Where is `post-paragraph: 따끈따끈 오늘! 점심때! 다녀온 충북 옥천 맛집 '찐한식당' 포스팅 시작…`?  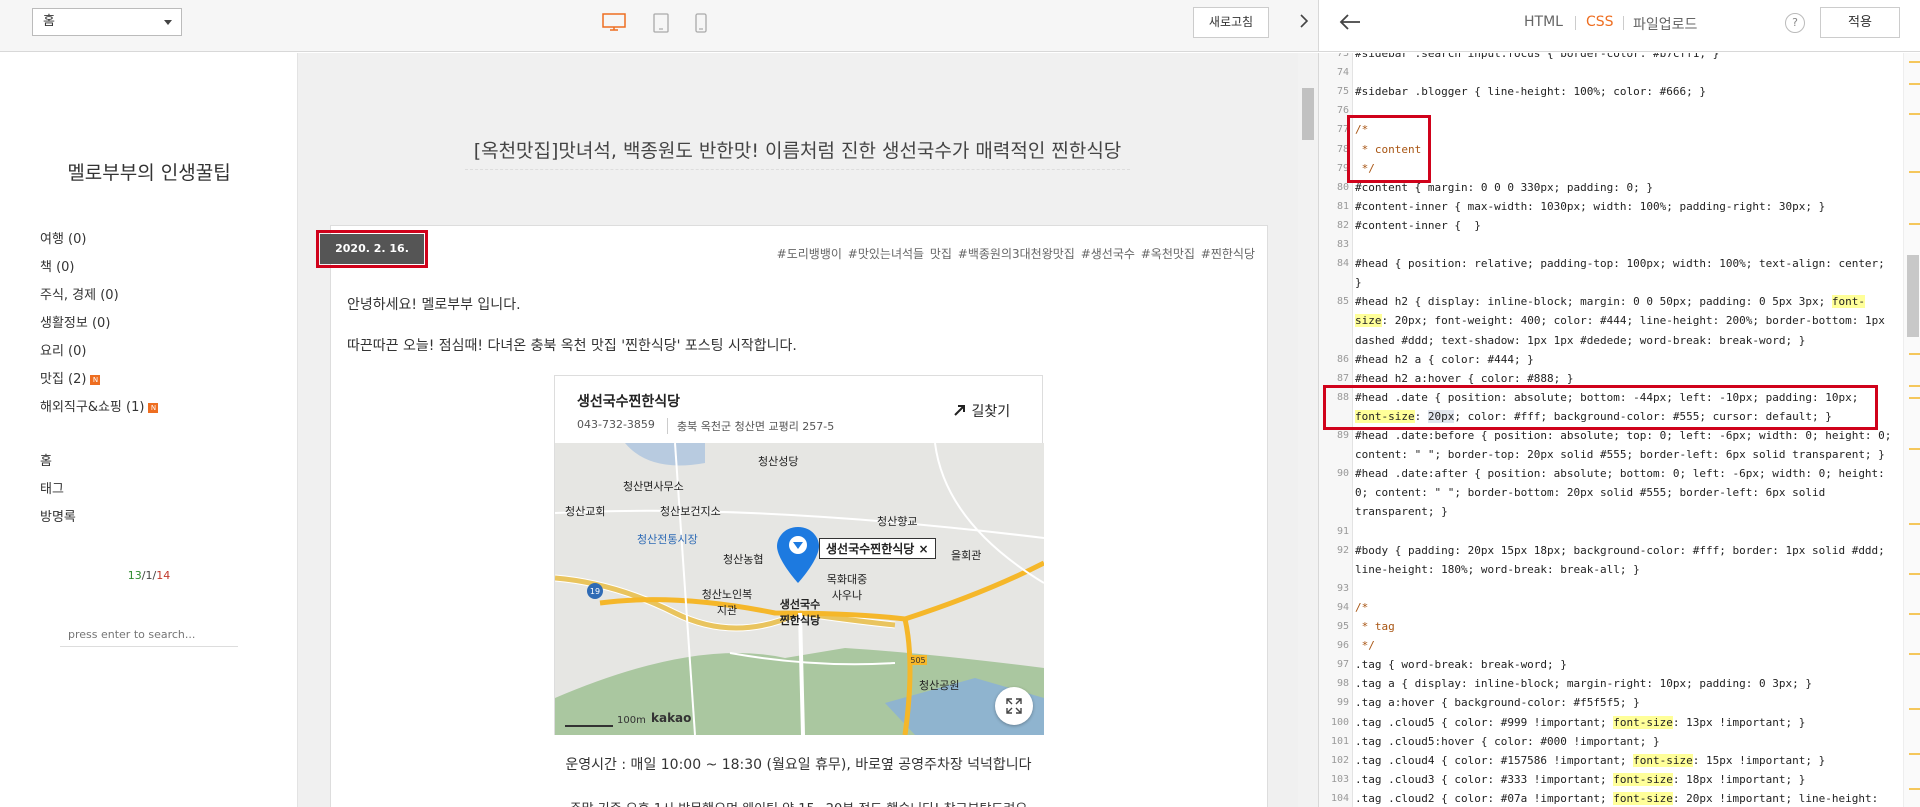 post-paragraph: 따끈따끈 오늘! 점심때! 다녀온 충북 옥천 맛집 '찐한식당' 포스팅 시작… is located at coordinates (572, 346).